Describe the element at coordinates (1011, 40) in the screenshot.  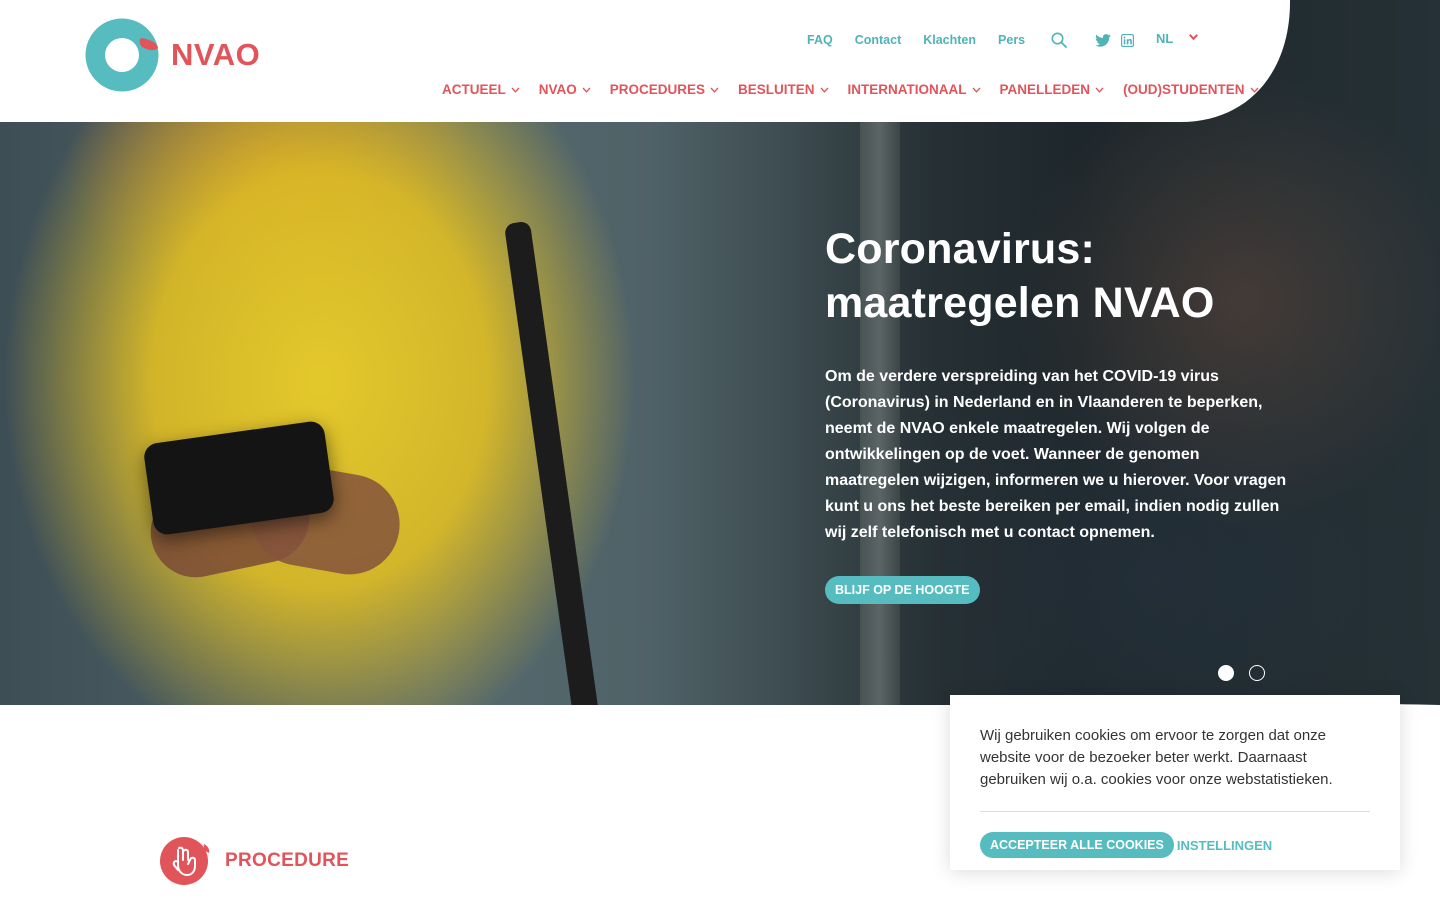
I see `press-link: Pers` at that location.